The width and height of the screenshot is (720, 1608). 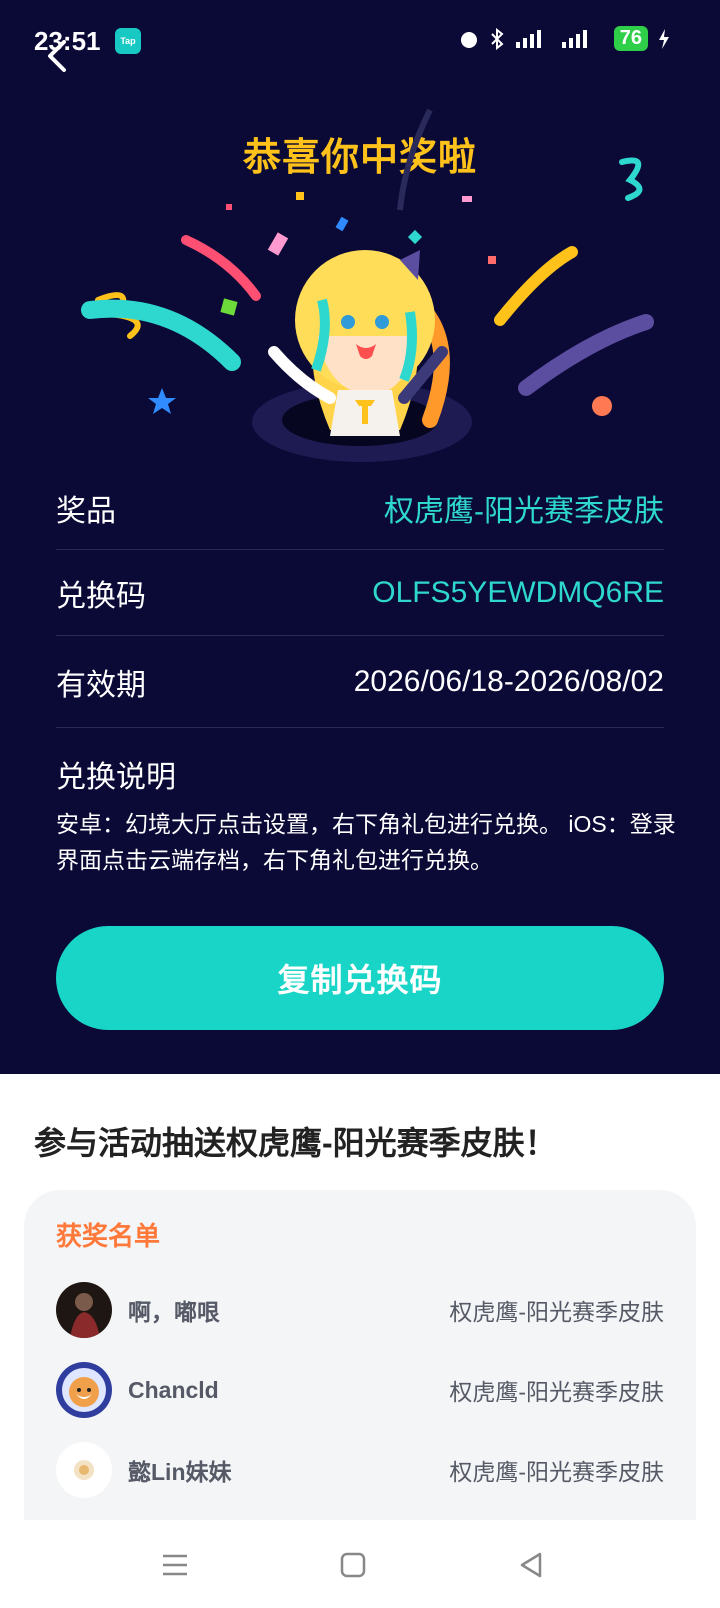 What do you see at coordinates (360, 508) in the screenshot?
I see `prize-row: 奖品 权虎鹰-阳光赛季皮肤` at bounding box center [360, 508].